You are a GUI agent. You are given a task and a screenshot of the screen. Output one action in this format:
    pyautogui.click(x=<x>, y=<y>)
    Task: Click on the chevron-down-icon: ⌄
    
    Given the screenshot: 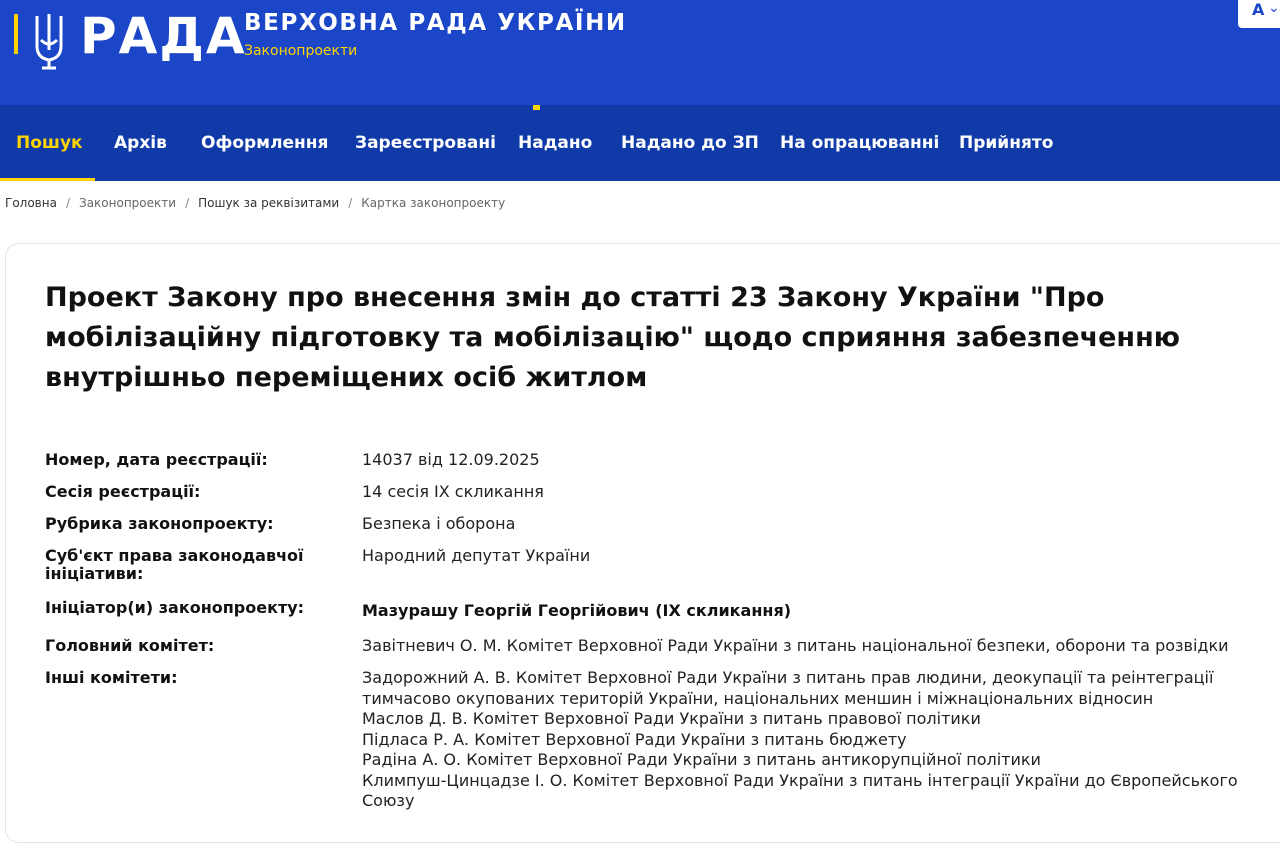 What is the action you would take?
    pyautogui.click(x=1274, y=8)
    